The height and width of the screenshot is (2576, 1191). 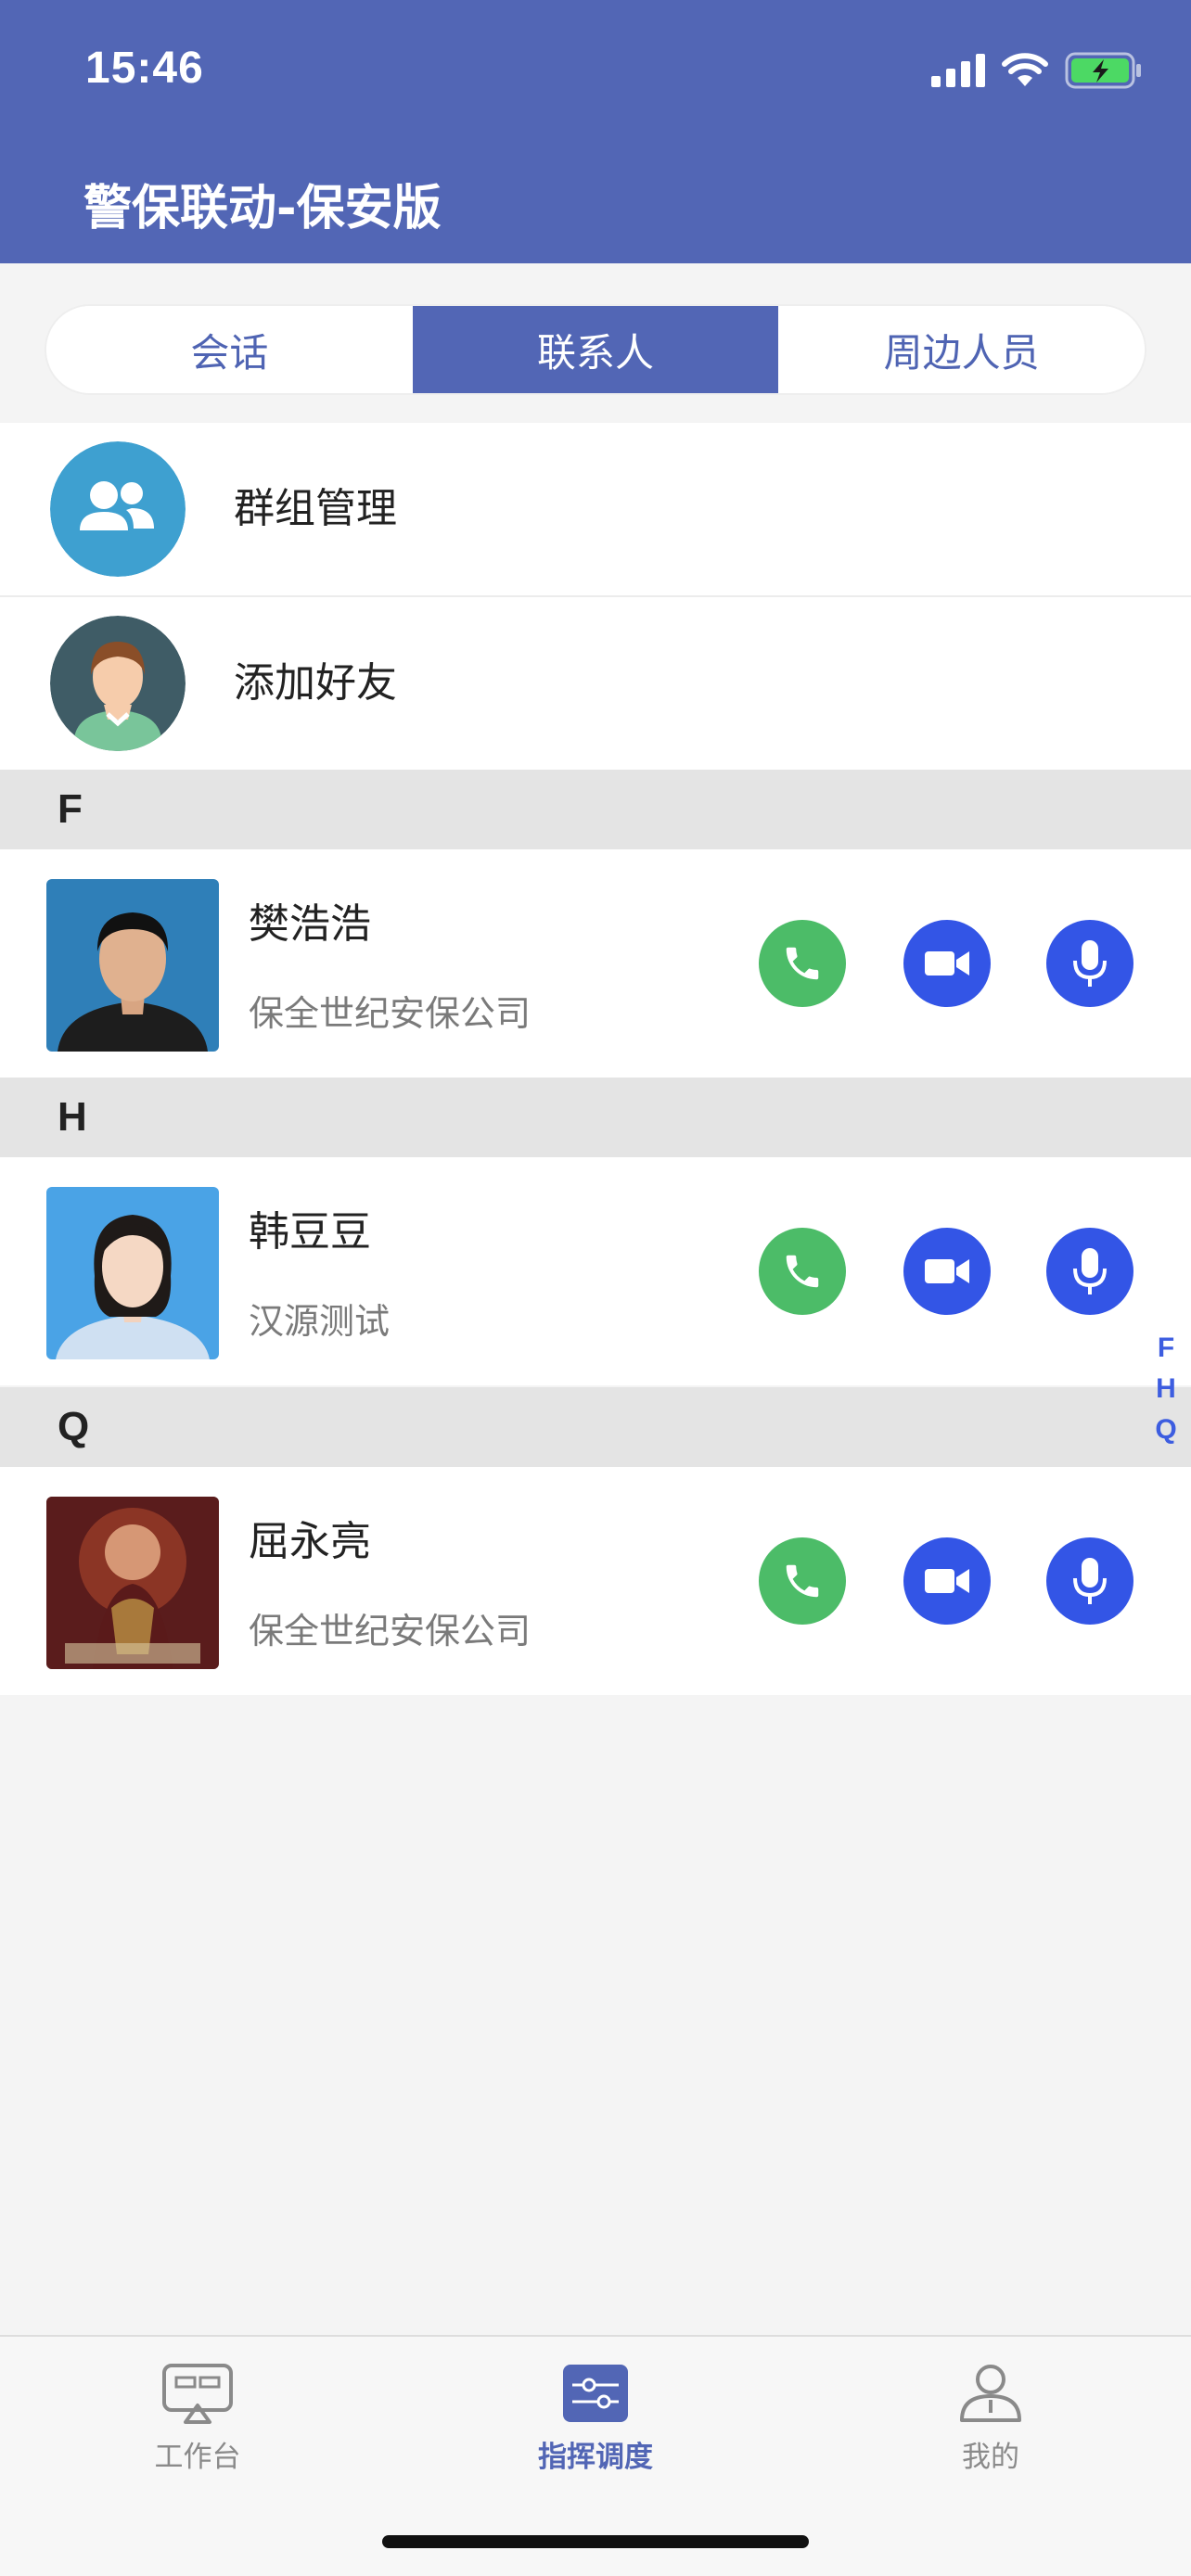 I want to click on section-letter: H, so click(x=72, y=1117).